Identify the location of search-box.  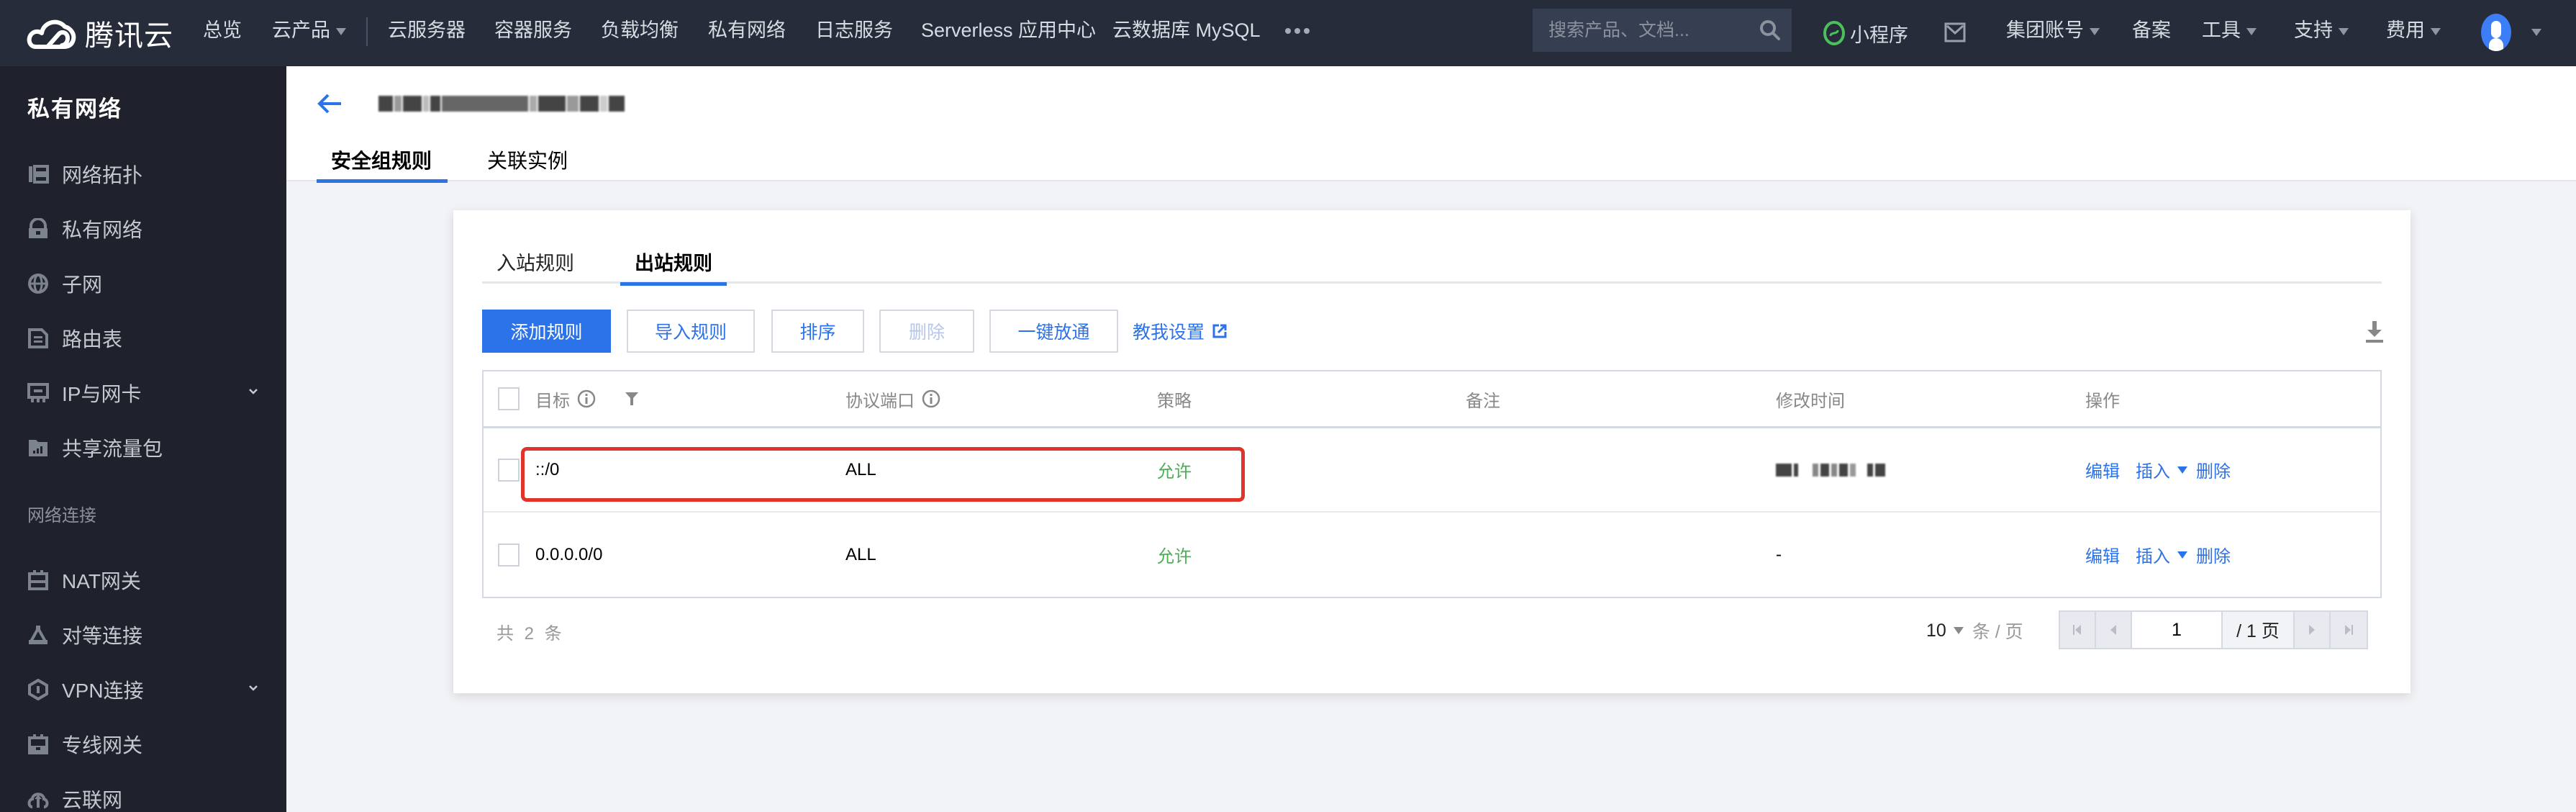
(1662, 30).